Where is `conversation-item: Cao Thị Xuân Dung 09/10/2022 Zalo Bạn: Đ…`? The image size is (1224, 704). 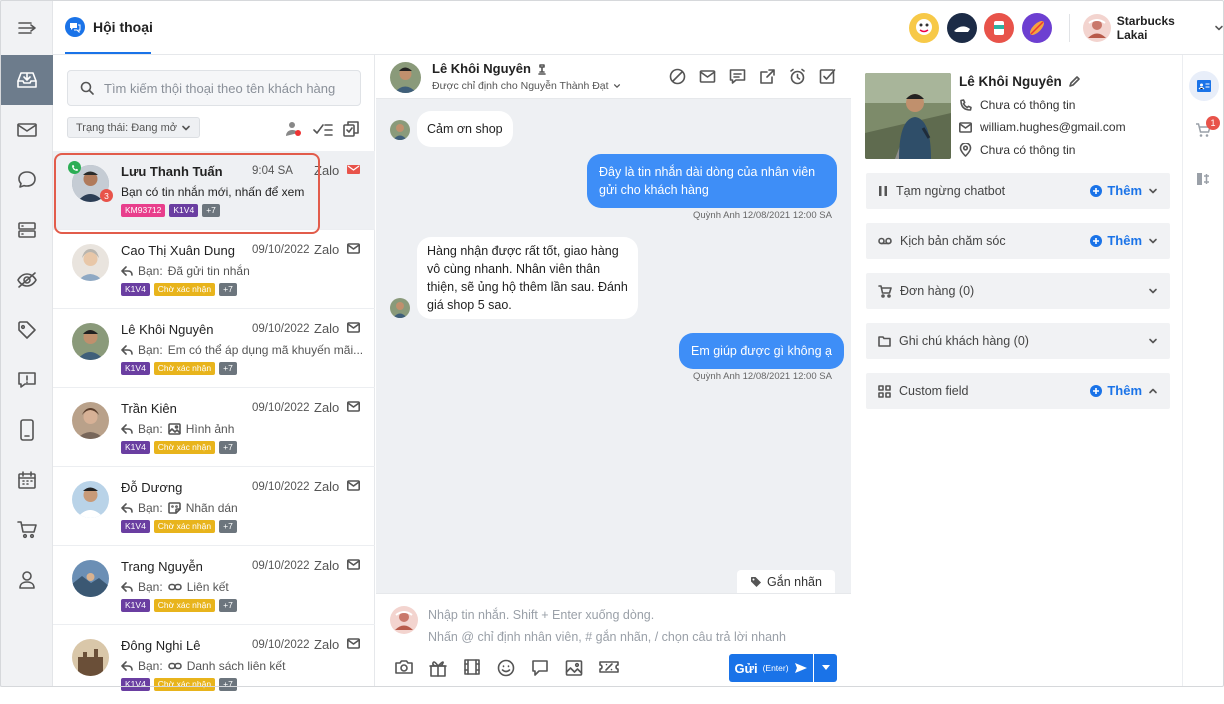
conversation-item: Cao Thị Xuân Dung 09/10/2022 Zalo Bạn: Đ… is located at coordinates (214, 269).